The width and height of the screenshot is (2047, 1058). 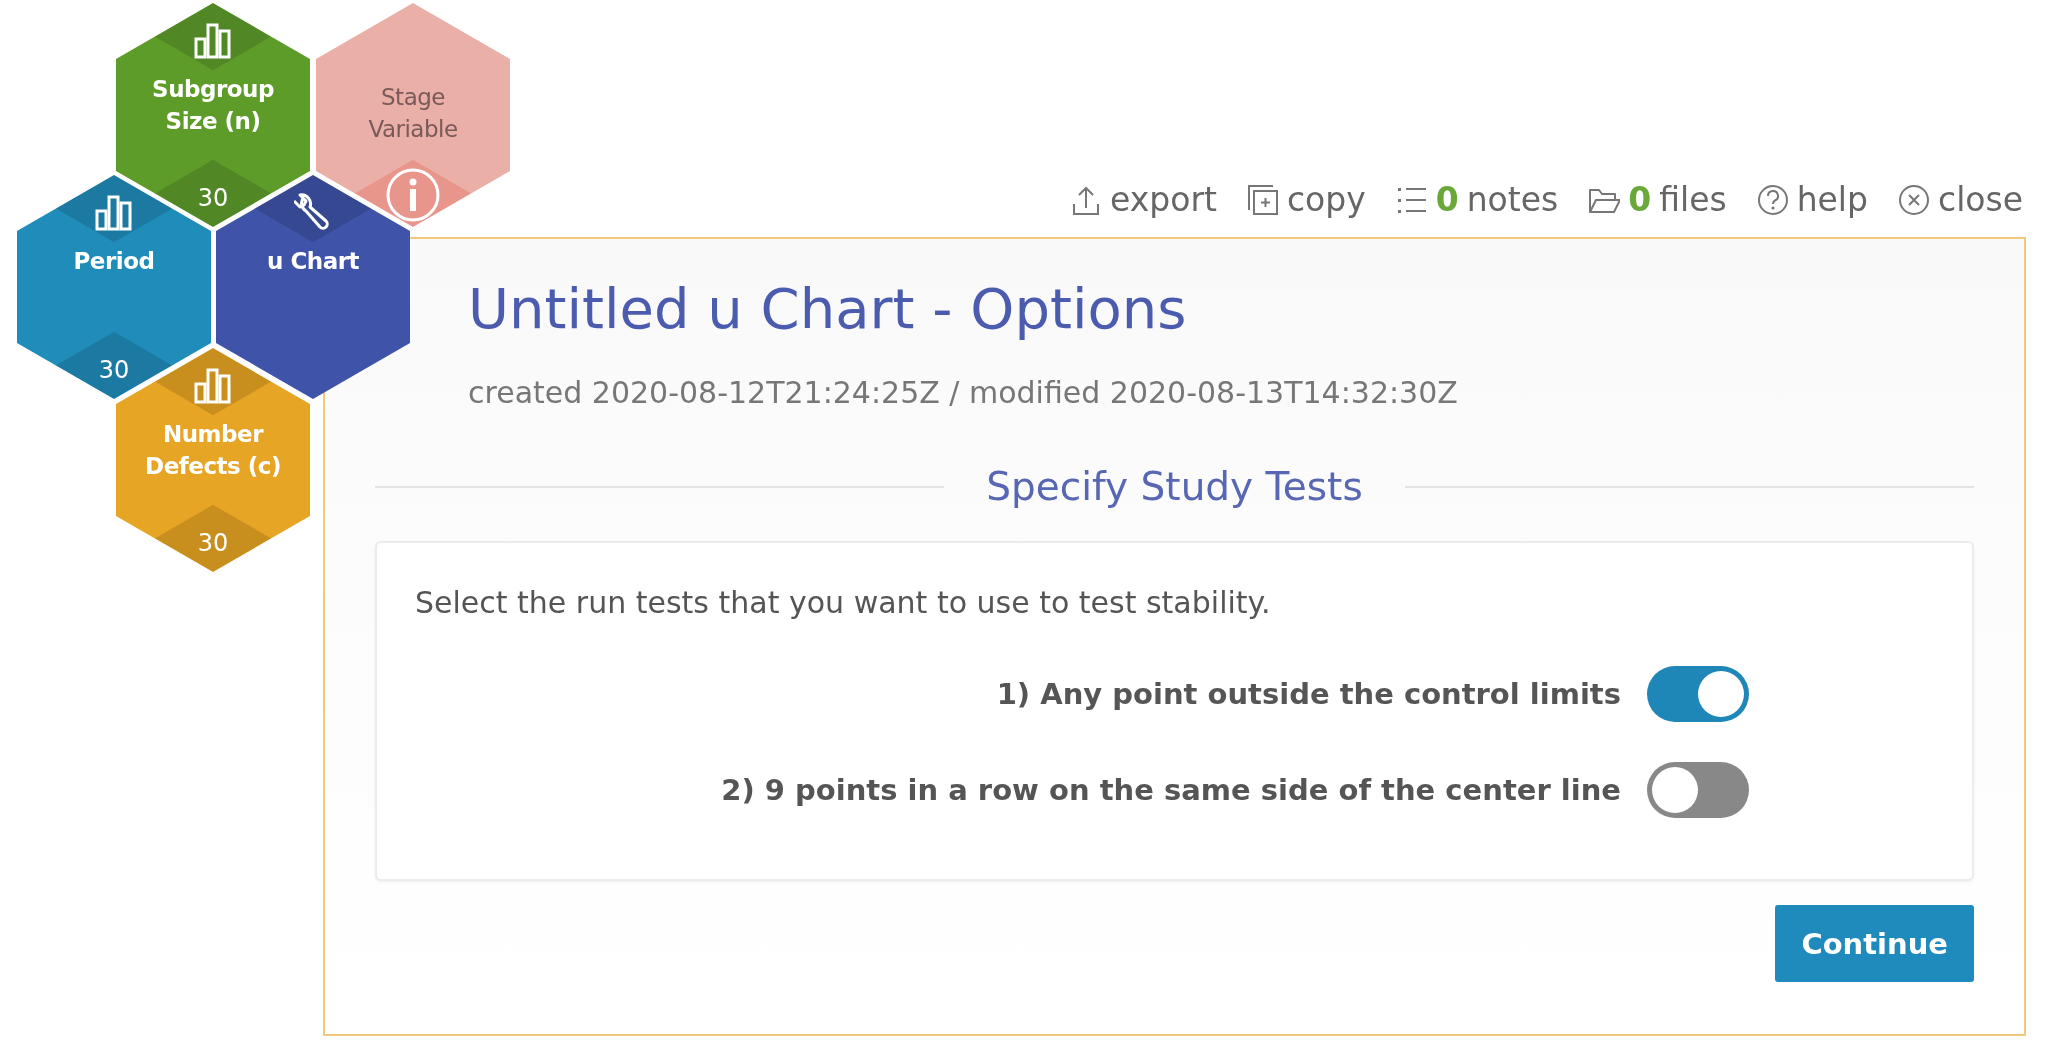 What do you see at coordinates (1914, 199) in the screenshot?
I see `close-icon` at bounding box center [1914, 199].